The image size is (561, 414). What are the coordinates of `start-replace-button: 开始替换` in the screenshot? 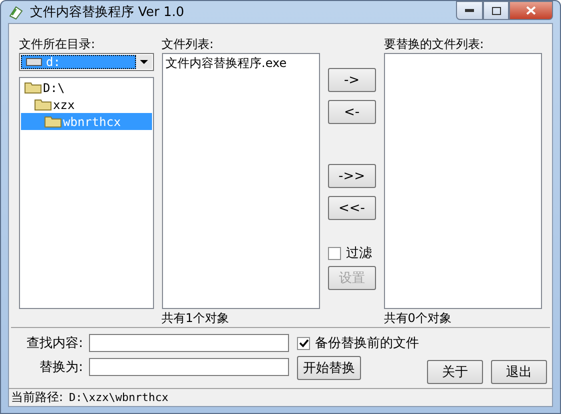 It's located at (329, 368).